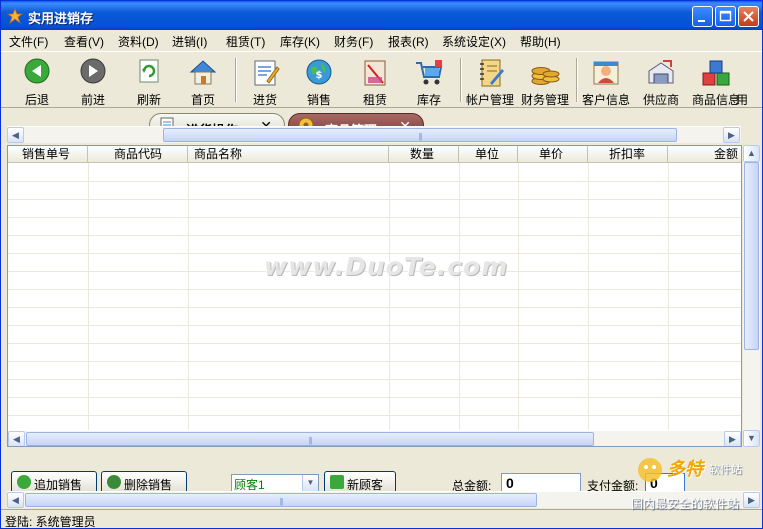 The height and width of the screenshot is (529, 763). Describe the element at coordinates (310, 483) in the screenshot. I see `chevron-down-icon: ▼` at that location.